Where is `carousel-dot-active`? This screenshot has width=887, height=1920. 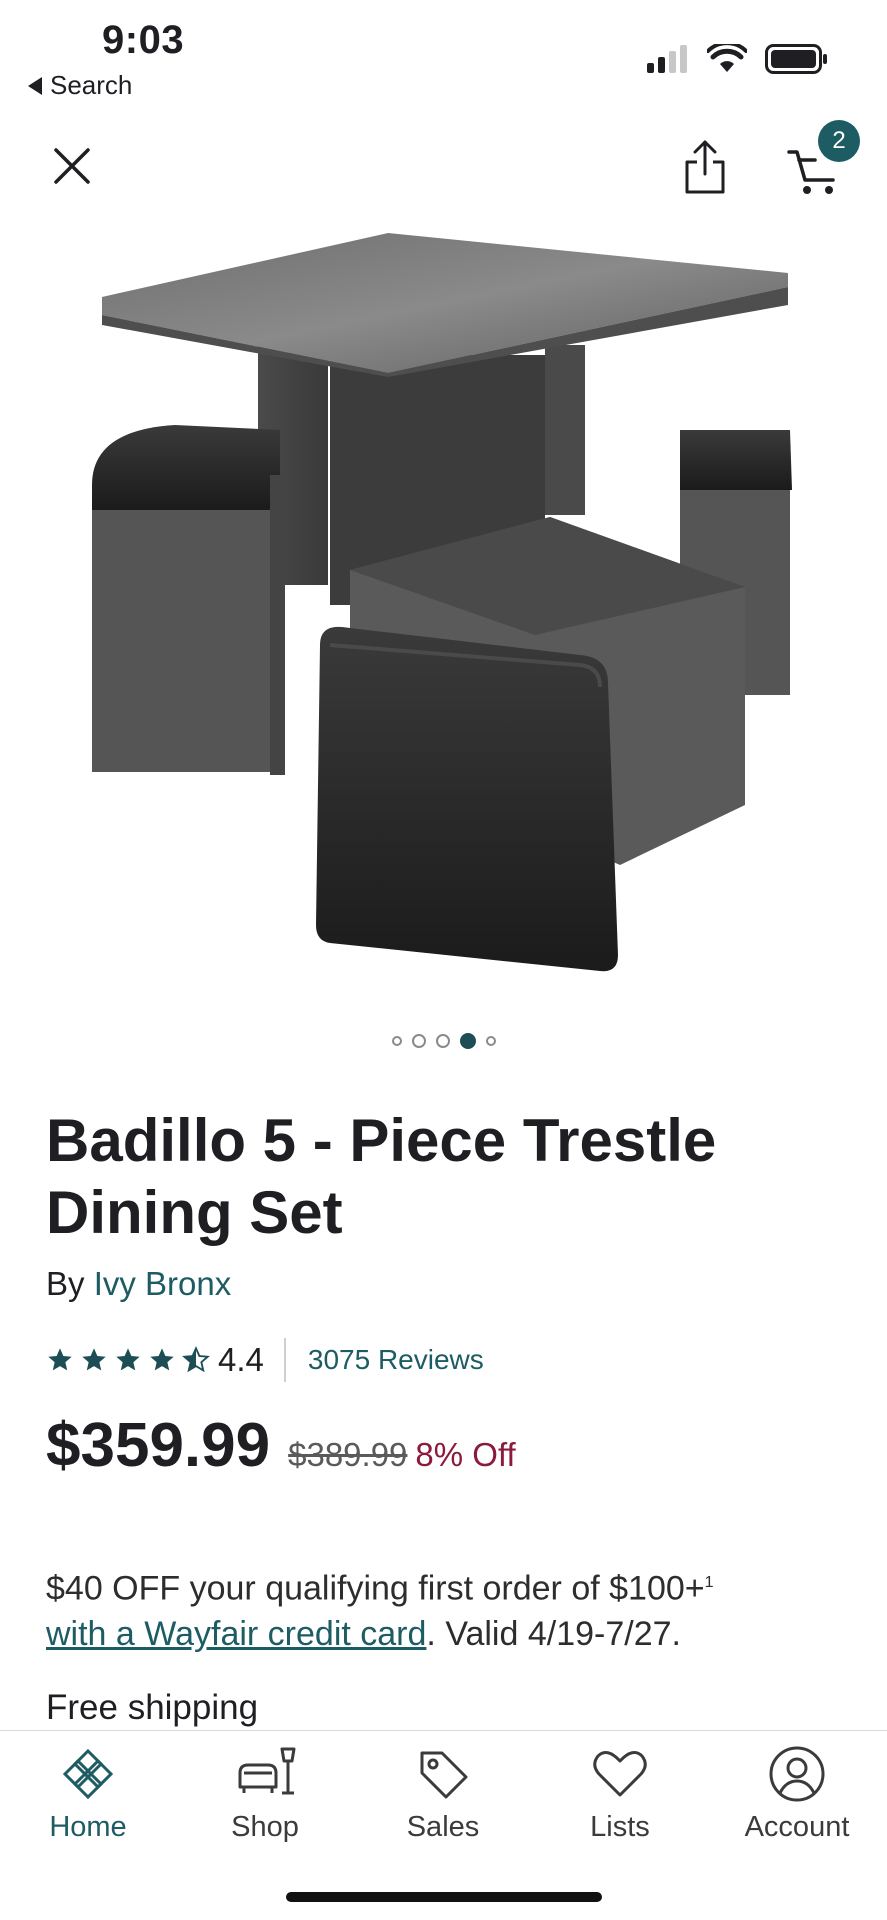 carousel-dot-active is located at coordinates (467, 1041).